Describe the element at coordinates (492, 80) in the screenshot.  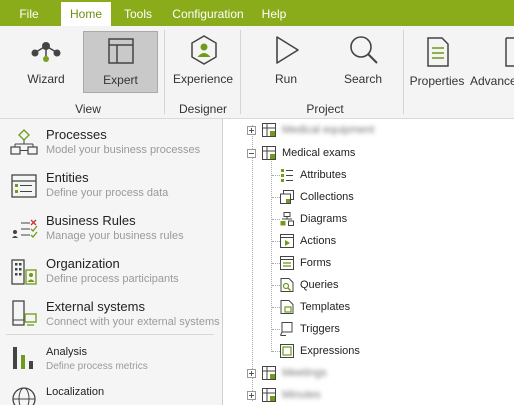
I see `advanced-label: Advance` at that location.